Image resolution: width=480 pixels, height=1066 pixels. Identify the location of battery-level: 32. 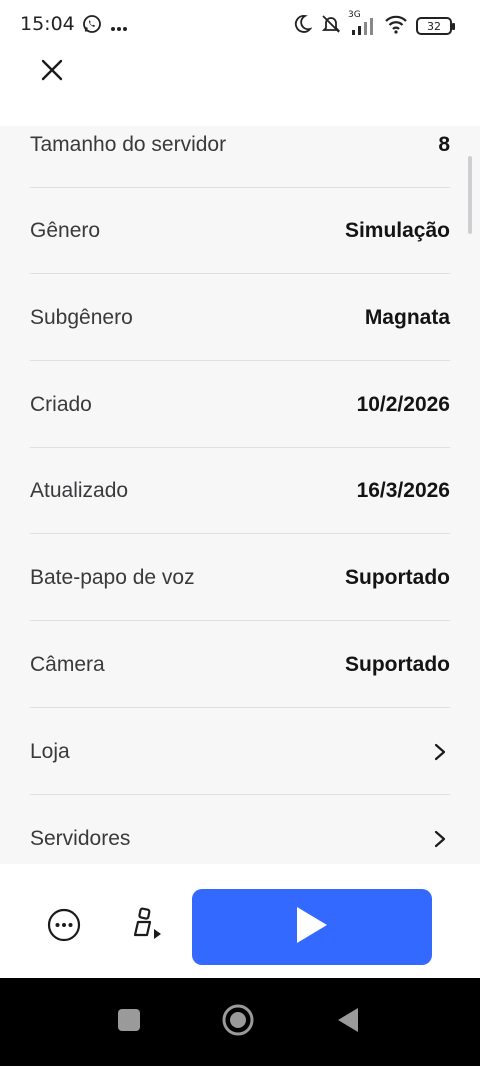
(434, 26).